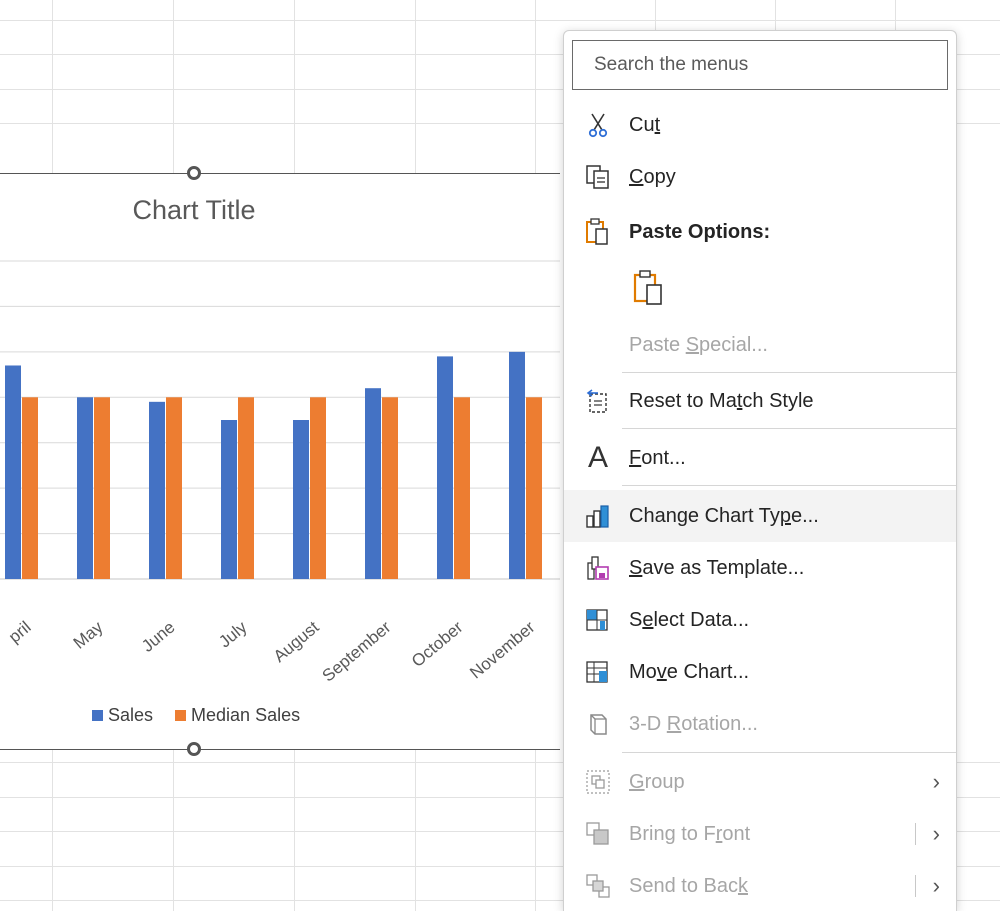 The image size is (1000, 911). Describe the element at coordinates (598, 886) in the screenshot. I see `send-back-icon` at that location.